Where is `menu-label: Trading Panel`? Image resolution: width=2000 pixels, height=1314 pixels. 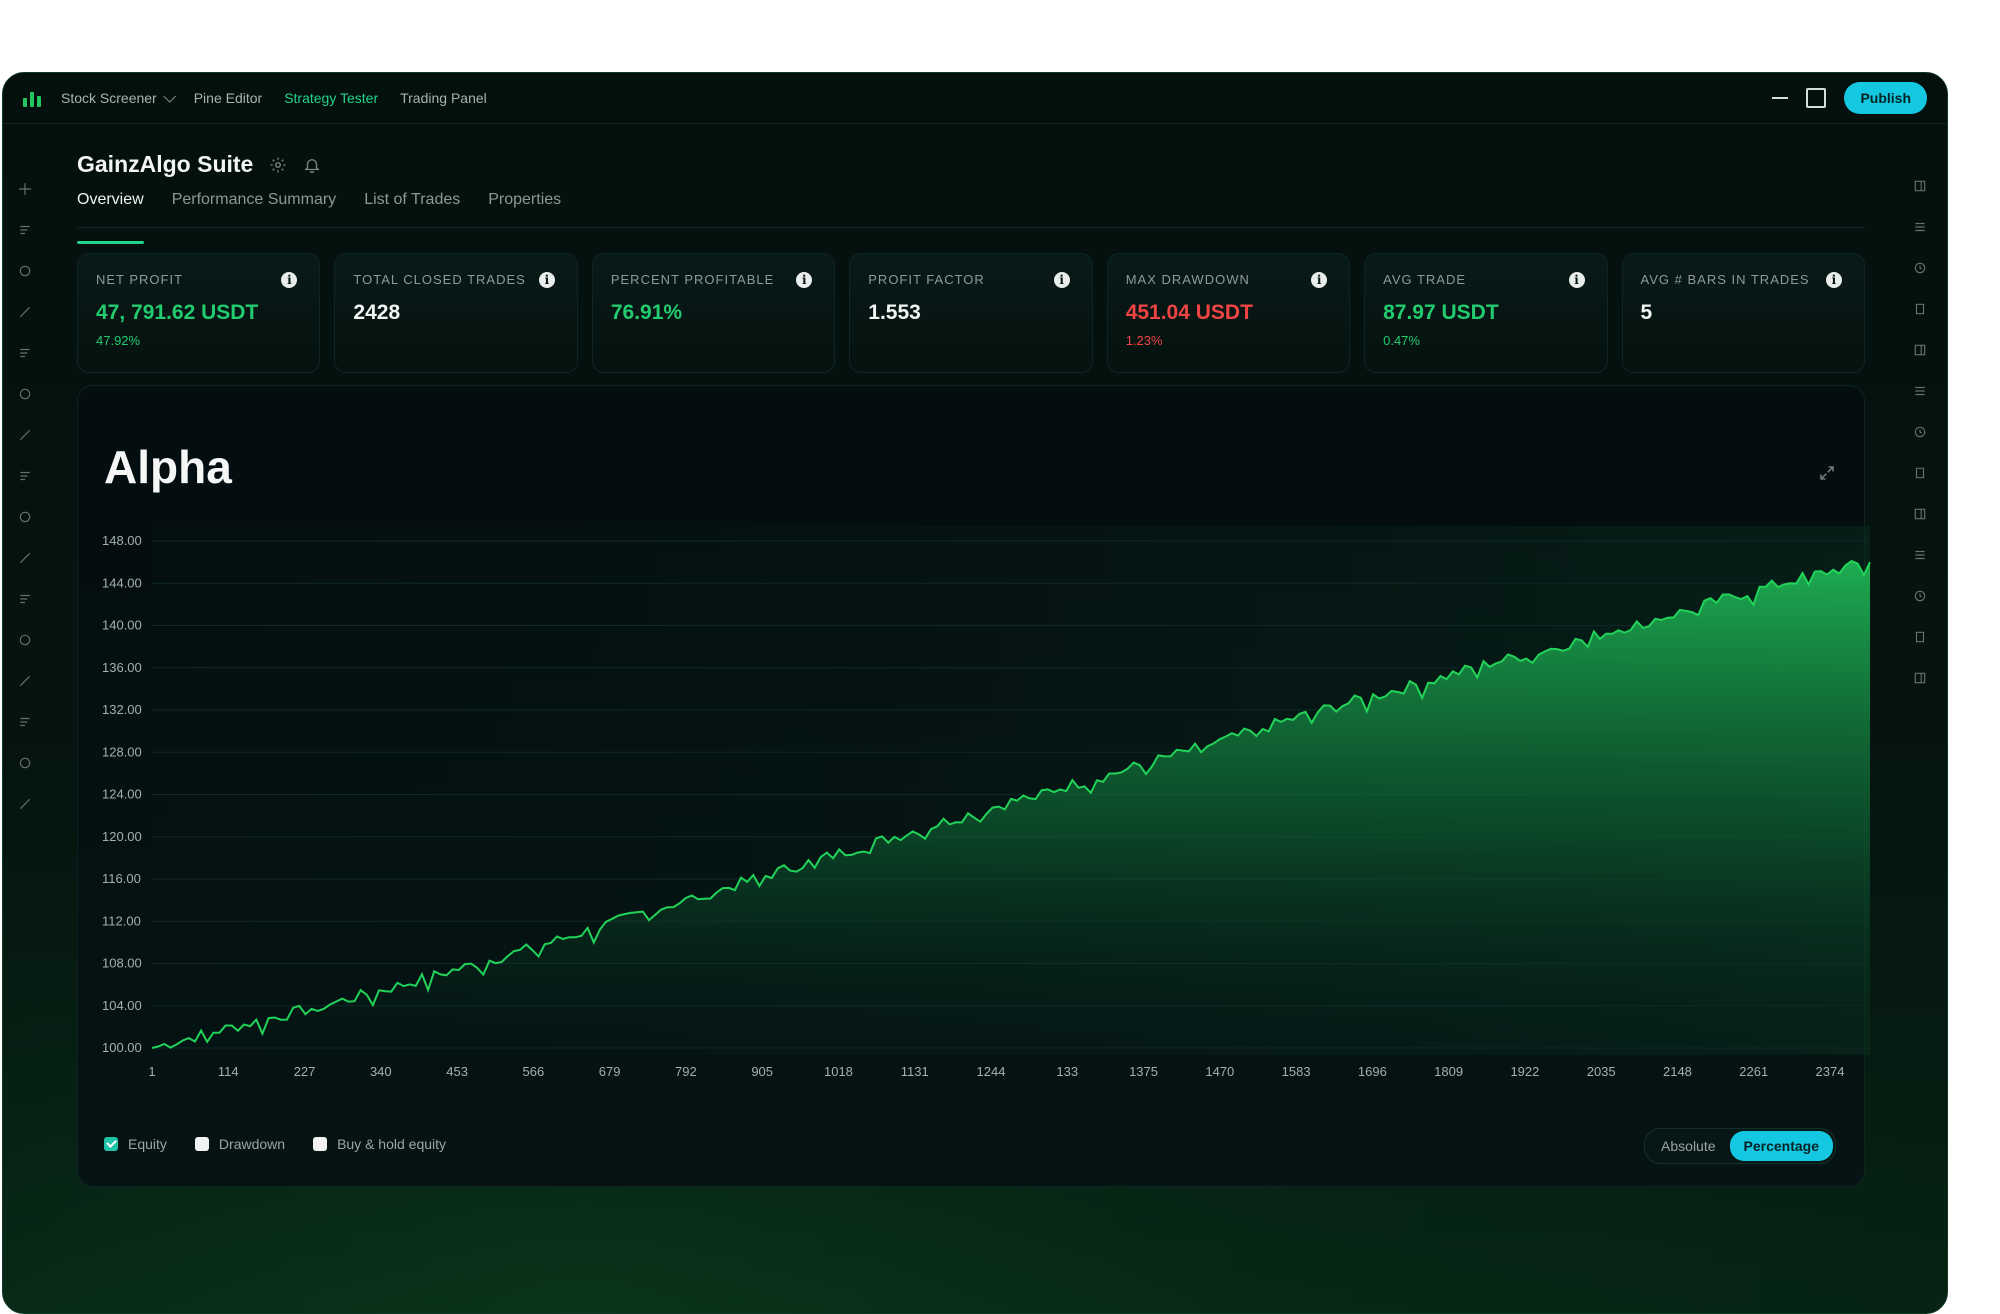
menu-label: Trading Panel is located at coordinates (443, 98).